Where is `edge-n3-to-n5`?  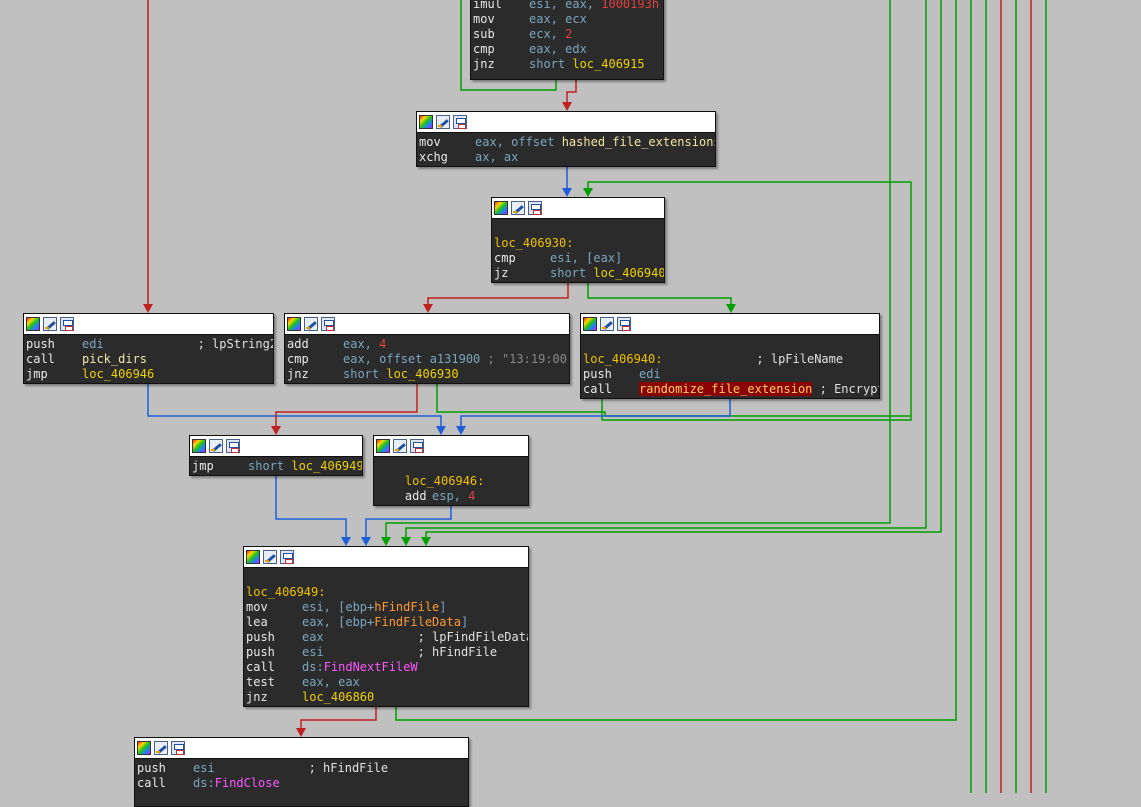 edge-n3-to-n5 is located at coordinates (498, 293).